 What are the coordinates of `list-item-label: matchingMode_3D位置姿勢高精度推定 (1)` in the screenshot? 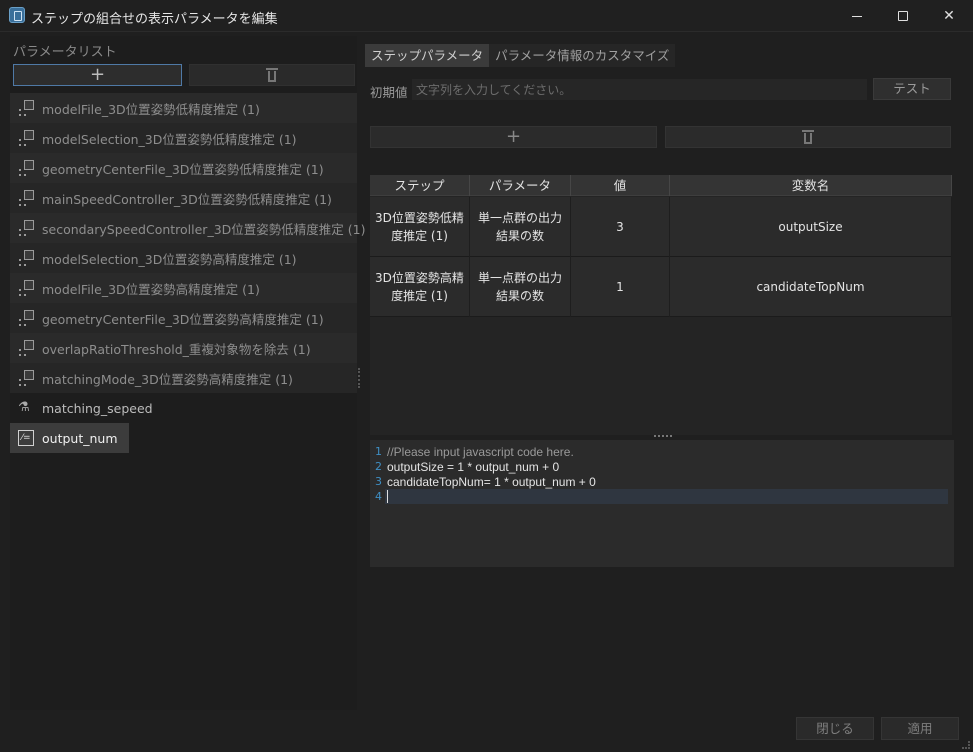 It's located at (167, 379).